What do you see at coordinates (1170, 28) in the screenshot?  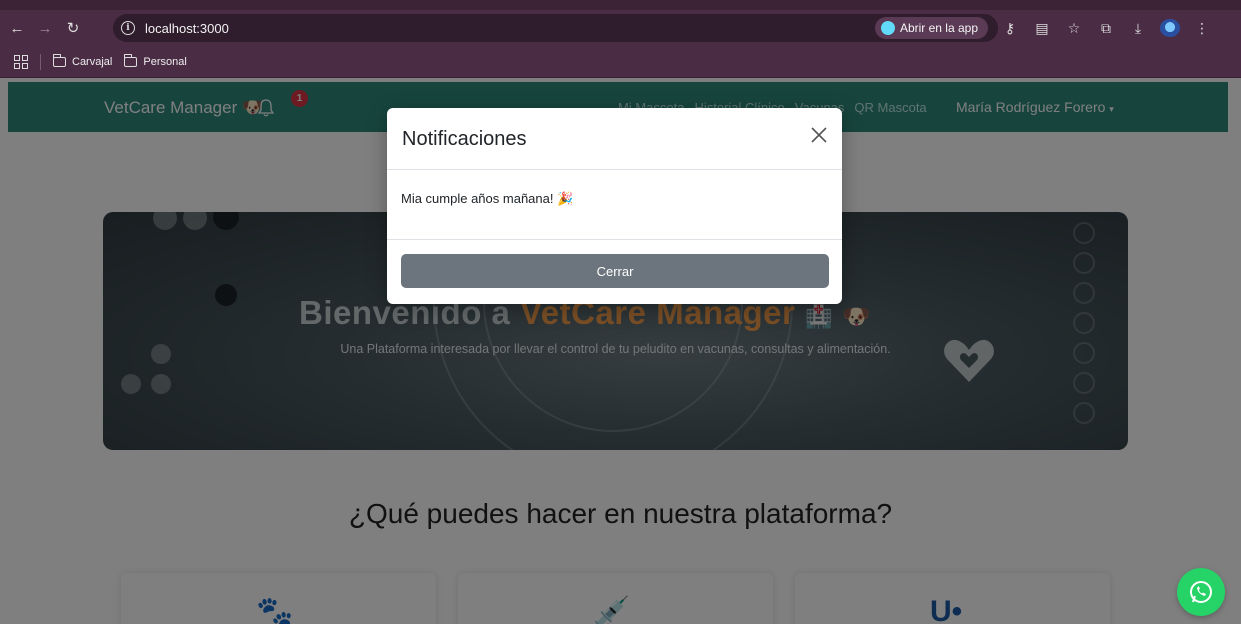 I see `profile-icon` at bounding box center [1170, 28].